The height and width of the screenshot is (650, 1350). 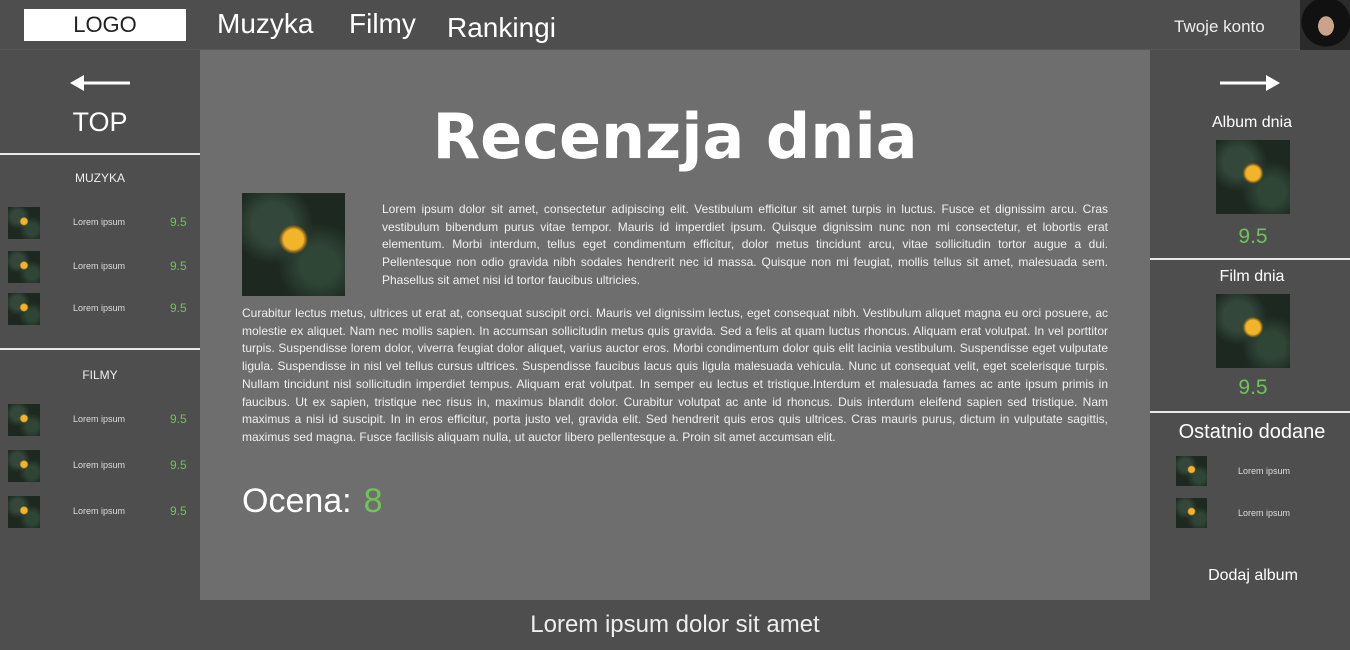 I want to click on logo: LOGO, so click(x=105, y=25).